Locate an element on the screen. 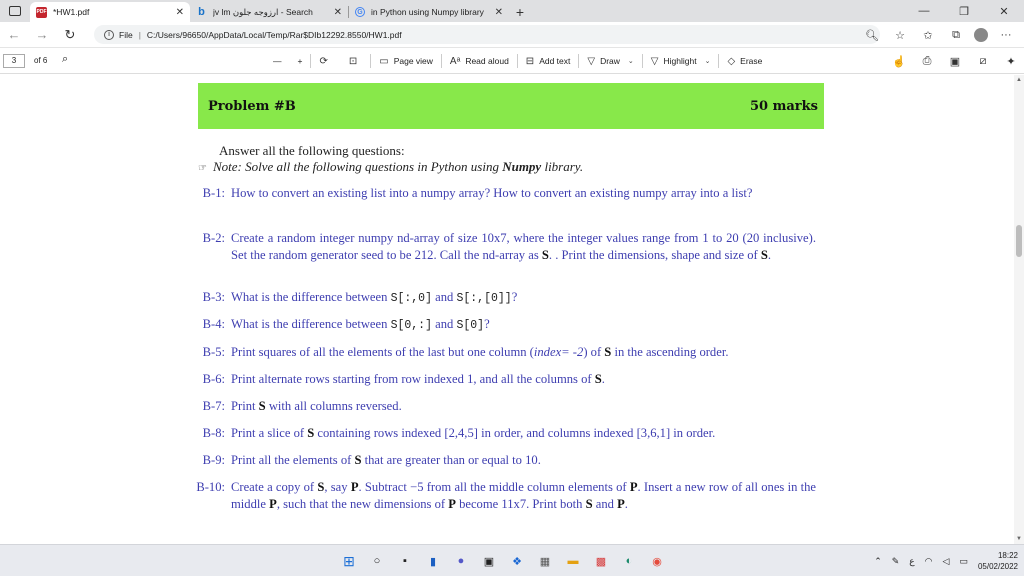 The width and height of the screenshot is (1024, 577). erase-button: ◇ Erase is located at coordinates (744, 61).